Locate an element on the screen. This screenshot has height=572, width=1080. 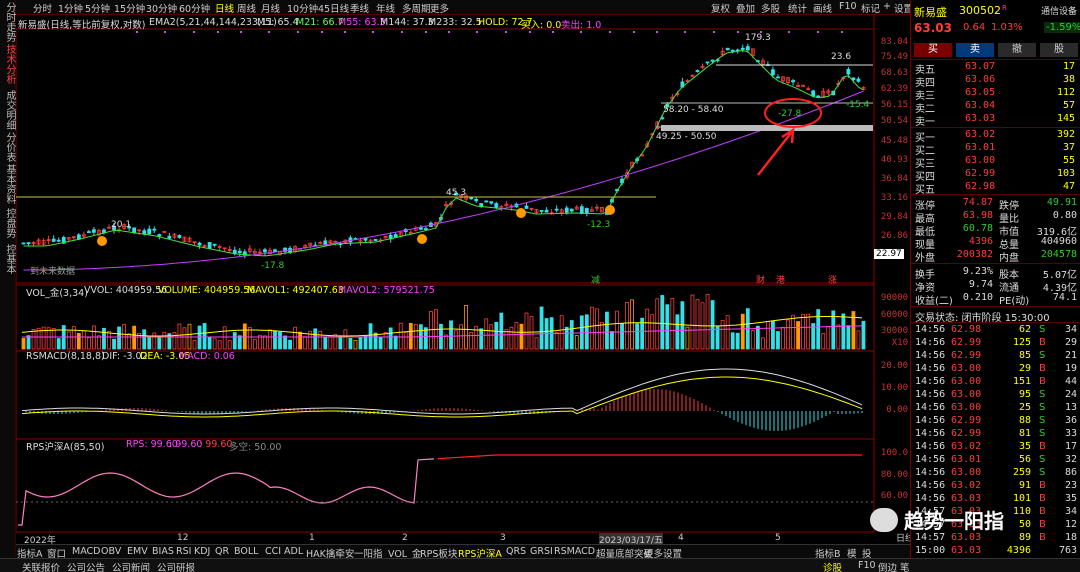
tick-row-cell: 63.02 is located at coordinates (966, 446).